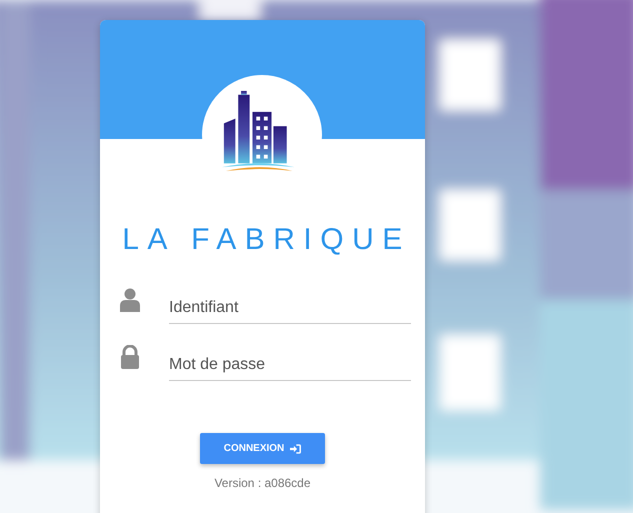  Describe the element at coordinates (130, 356) in the screenshot. I see `lock-icon` at that location.